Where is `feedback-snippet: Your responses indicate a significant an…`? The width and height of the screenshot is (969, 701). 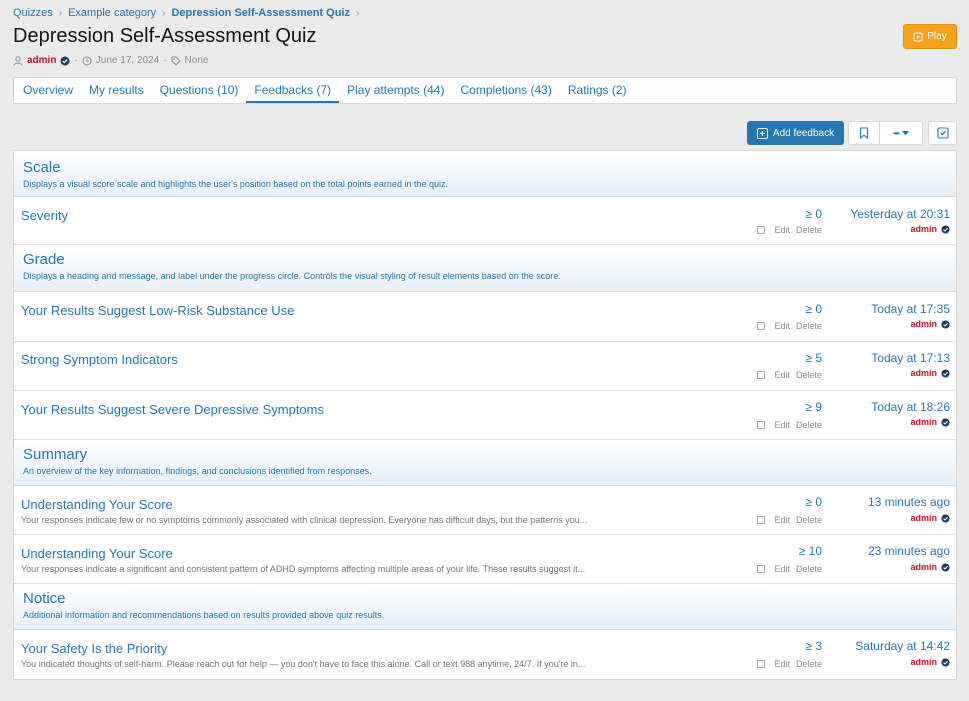 feedback-snippet: Your responses indicate a significant an… is located at coordinates (303, 569).